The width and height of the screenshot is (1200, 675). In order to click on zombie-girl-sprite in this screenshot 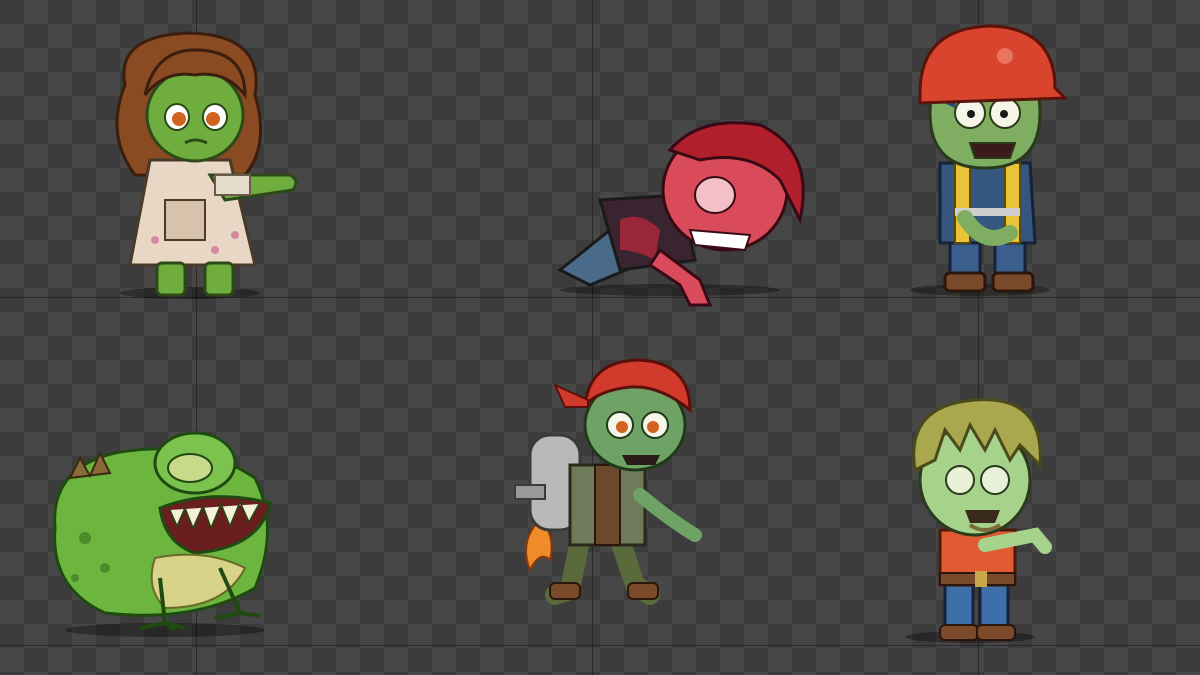, I will do `click(205, 165)`.